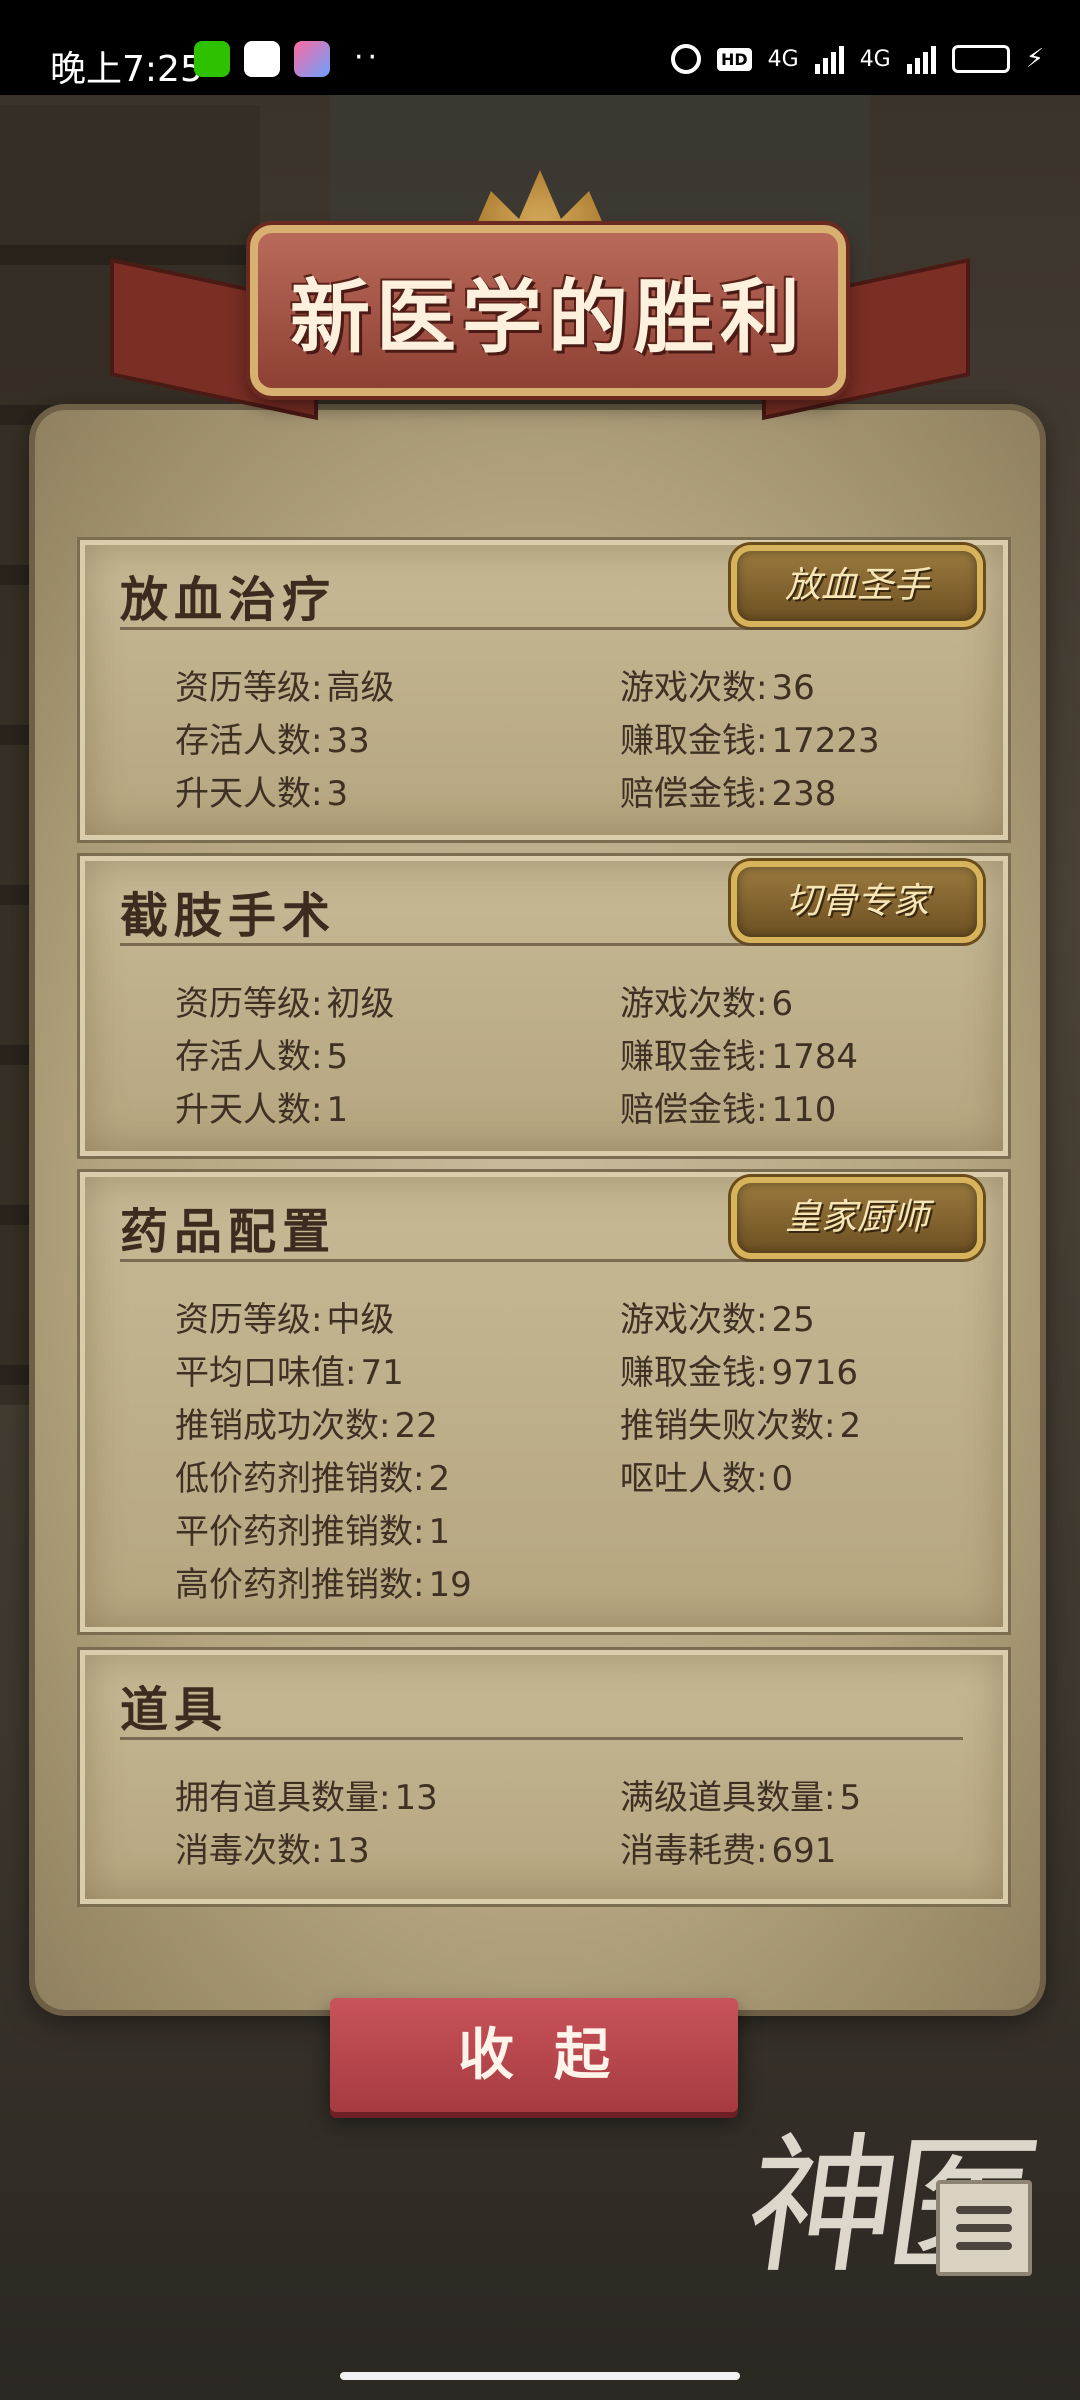 The height and width of the screenshot is (2400, 1080). Describe the element at coordinates (262, 1057) in the screenshot. I see `stat-item: 存活人数: 5` at that location.